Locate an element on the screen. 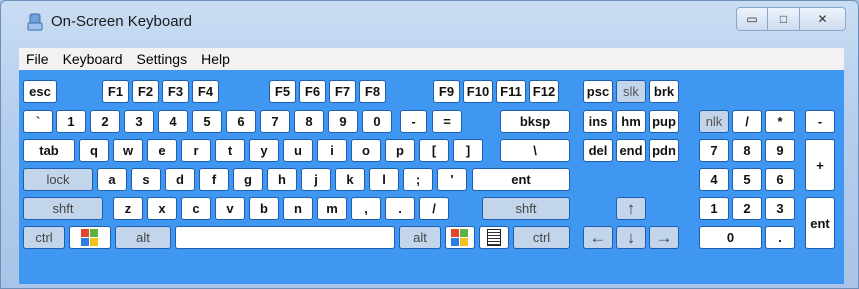  key-numpad-5: 5 is located at coordinates (747, 179).